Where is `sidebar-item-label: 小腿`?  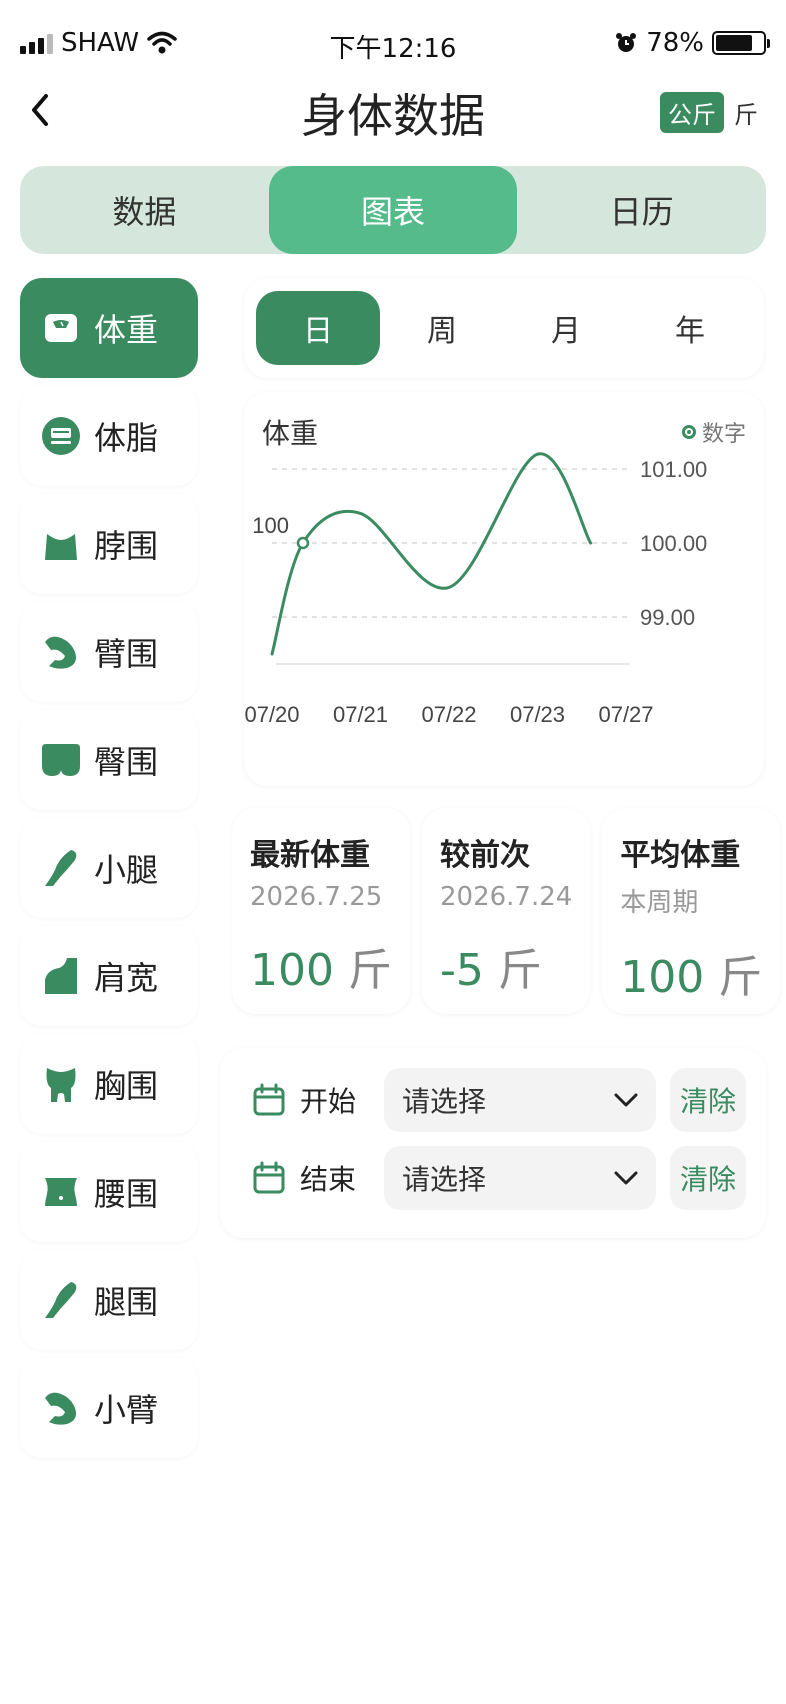 sidebar-item-label: 小腿 is located at coordinates (126, 870).